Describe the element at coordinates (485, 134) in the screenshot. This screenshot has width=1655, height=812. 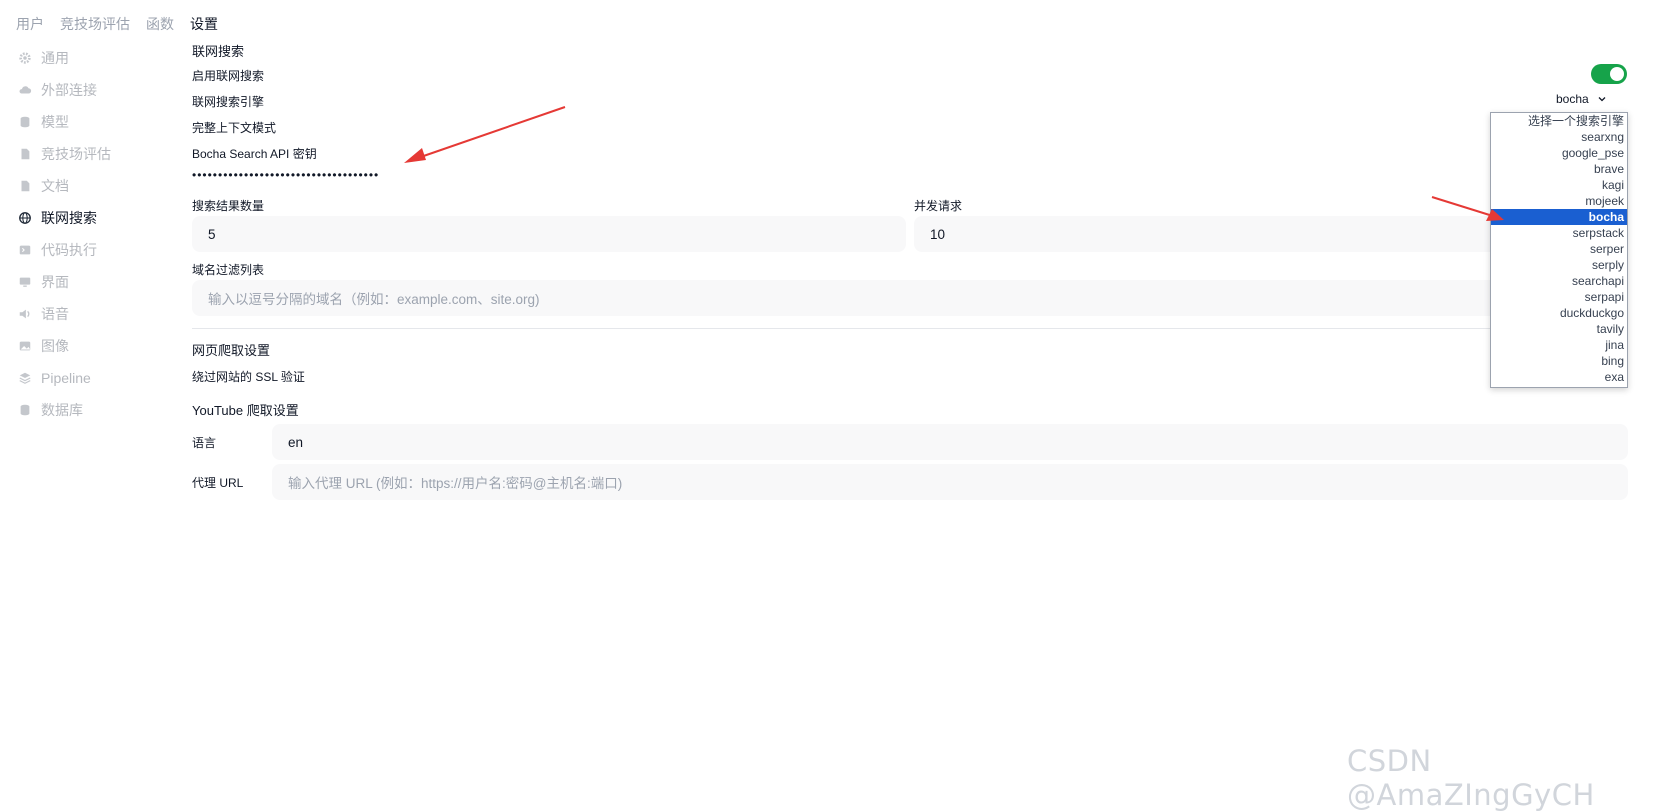
I see `annotation-arrow-api-key` at that location.